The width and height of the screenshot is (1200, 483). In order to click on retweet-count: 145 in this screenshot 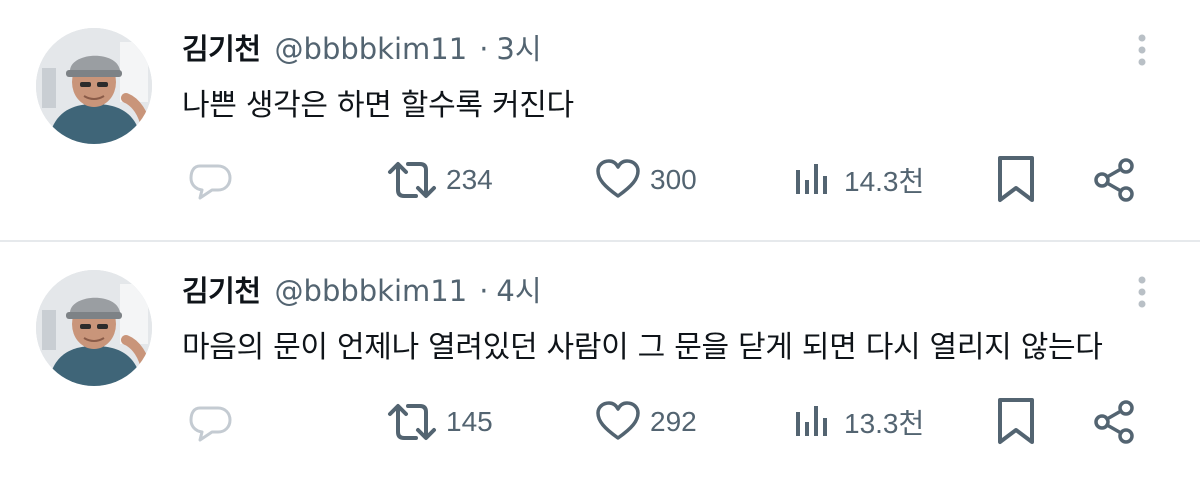, I will do `click(469, 421)`.